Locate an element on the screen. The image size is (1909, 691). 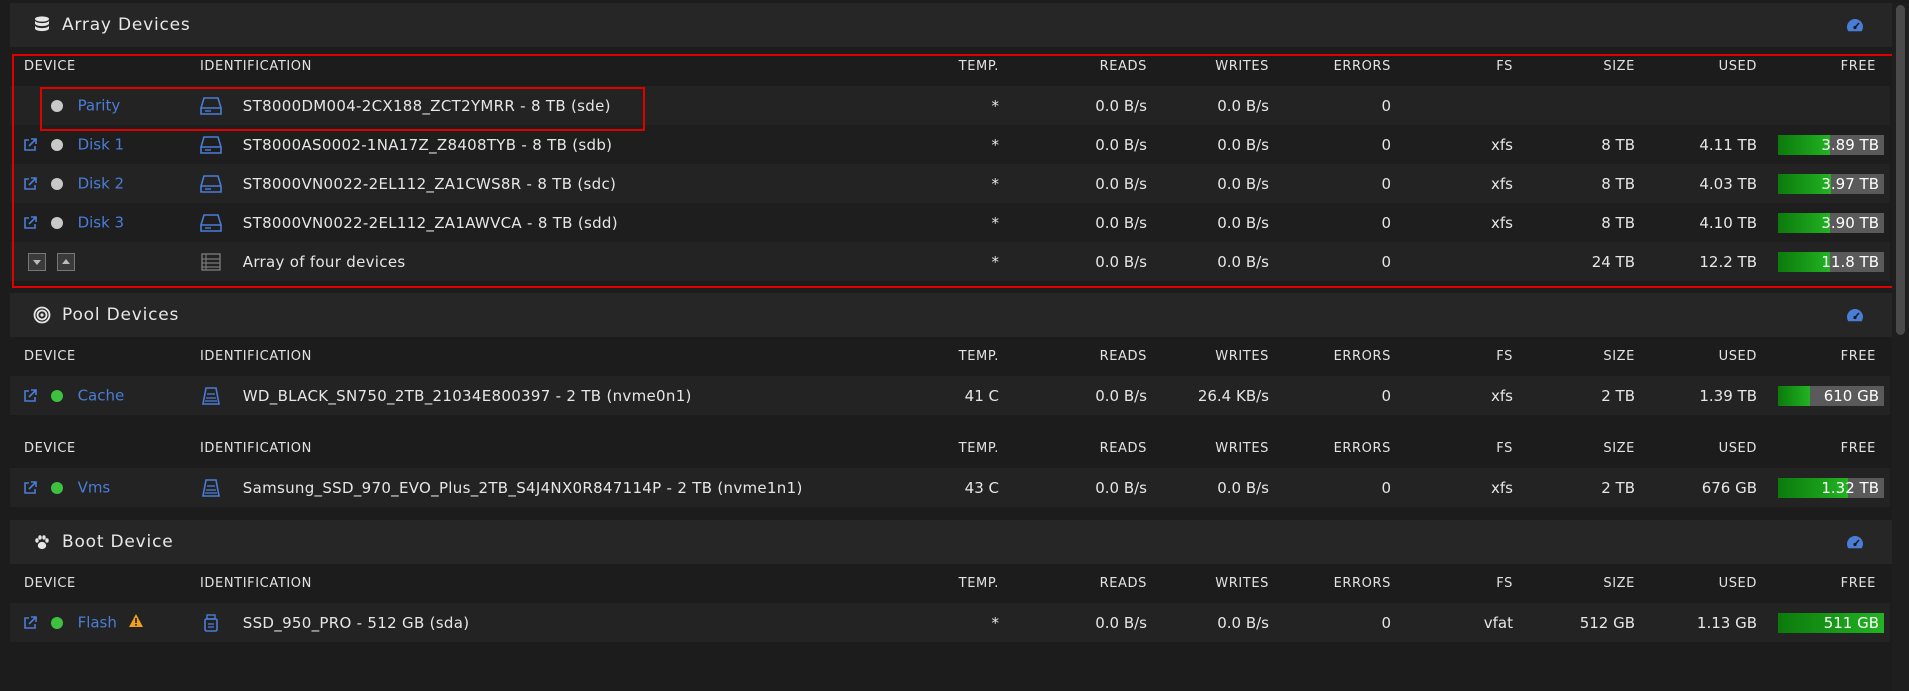
free-cell: 11.8 TB is located at coordinates (1833, 261).